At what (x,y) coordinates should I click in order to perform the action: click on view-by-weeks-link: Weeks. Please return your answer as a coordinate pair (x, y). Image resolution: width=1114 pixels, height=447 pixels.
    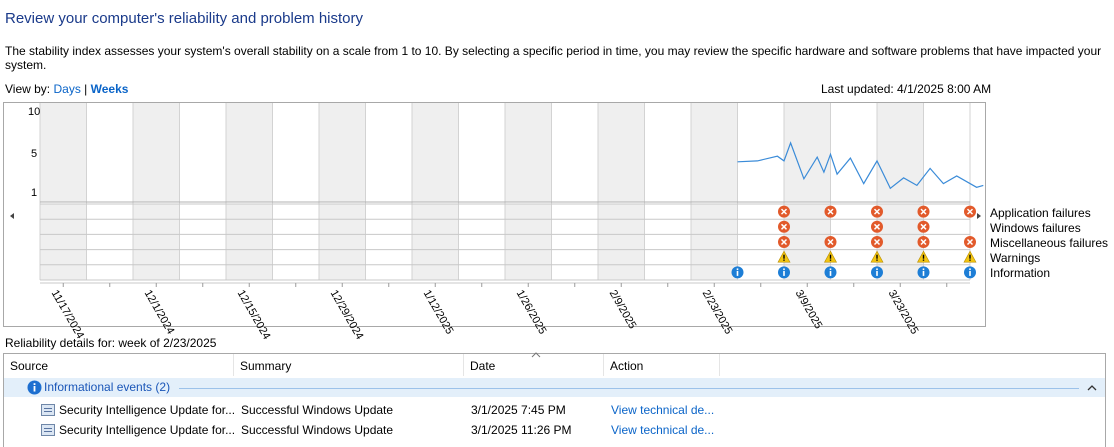
    Looking at the image, I should click on (110, 89).